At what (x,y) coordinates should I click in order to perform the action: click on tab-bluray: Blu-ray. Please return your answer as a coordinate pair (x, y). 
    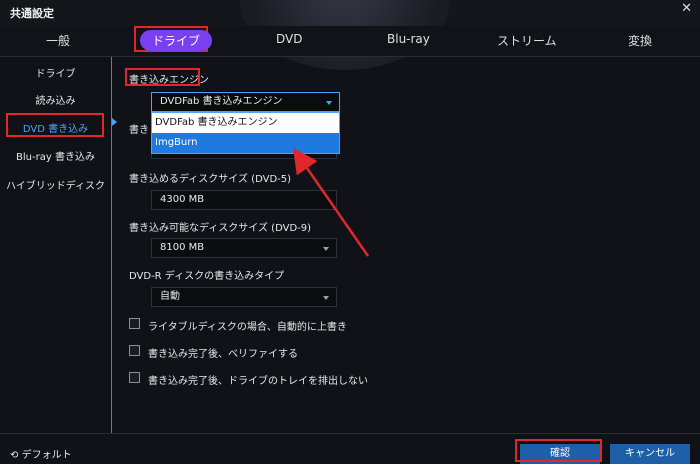
    Looking at the image, I should click on (408, 39).